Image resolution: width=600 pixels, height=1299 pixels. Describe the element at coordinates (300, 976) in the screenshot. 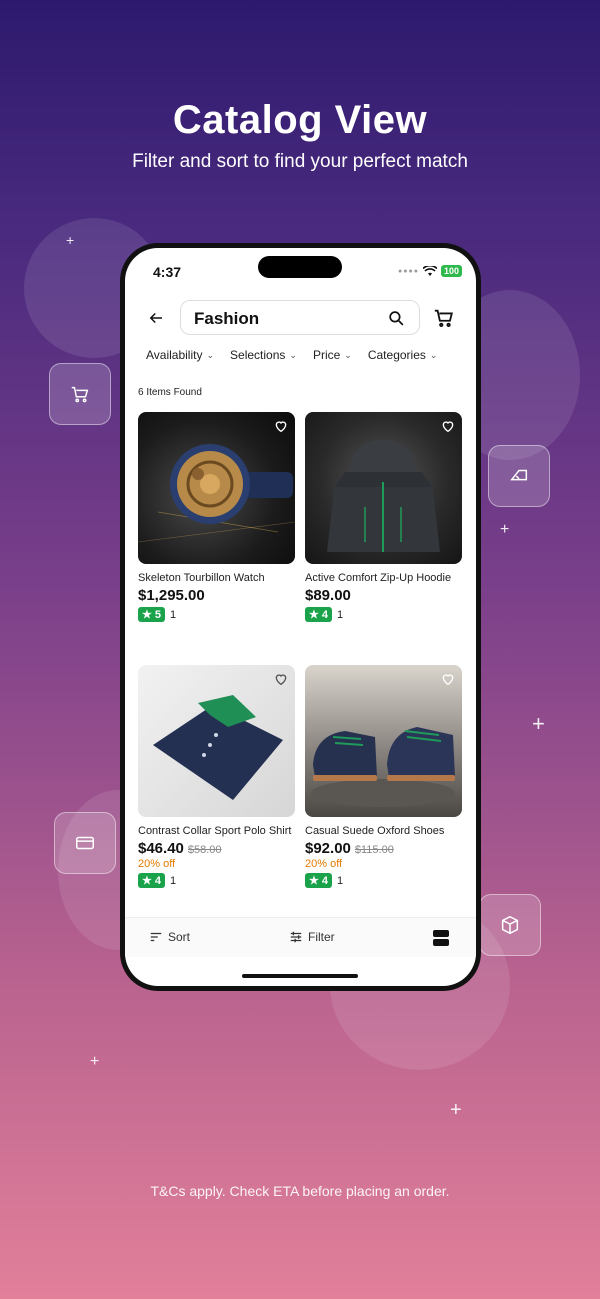

I see `home-indicator` at that location.